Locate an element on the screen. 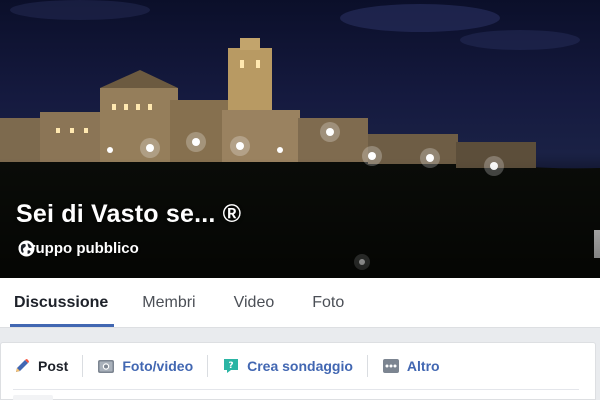 Image resolution: width=600 pixels, height=400 pixels. privacy-text: Gruppo pubblico is located at coordinates (78, 248).